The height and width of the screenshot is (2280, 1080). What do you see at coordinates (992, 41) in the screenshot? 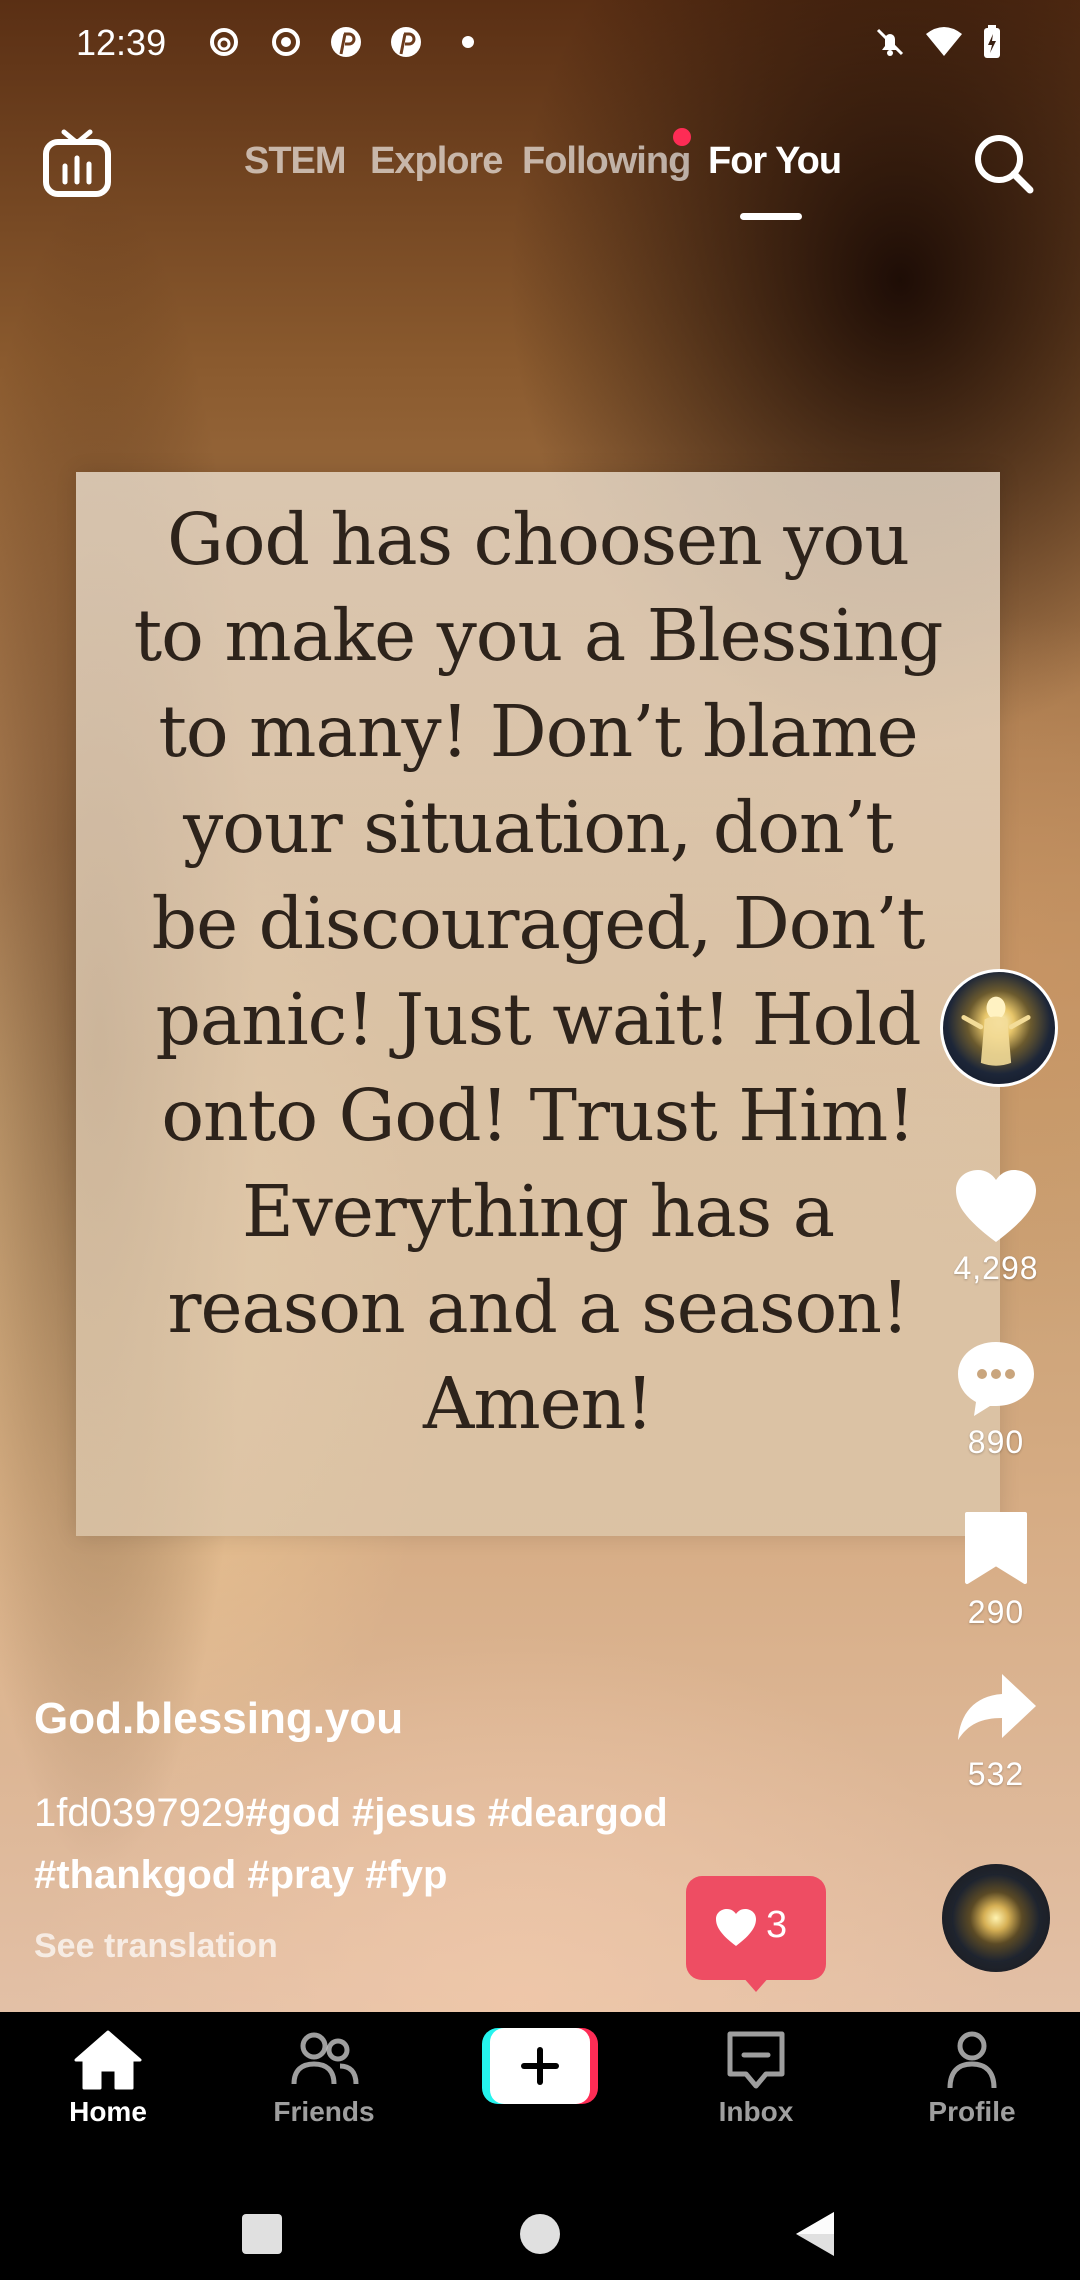
I see `battery-charging-icon` at bounding box center [992, 41].